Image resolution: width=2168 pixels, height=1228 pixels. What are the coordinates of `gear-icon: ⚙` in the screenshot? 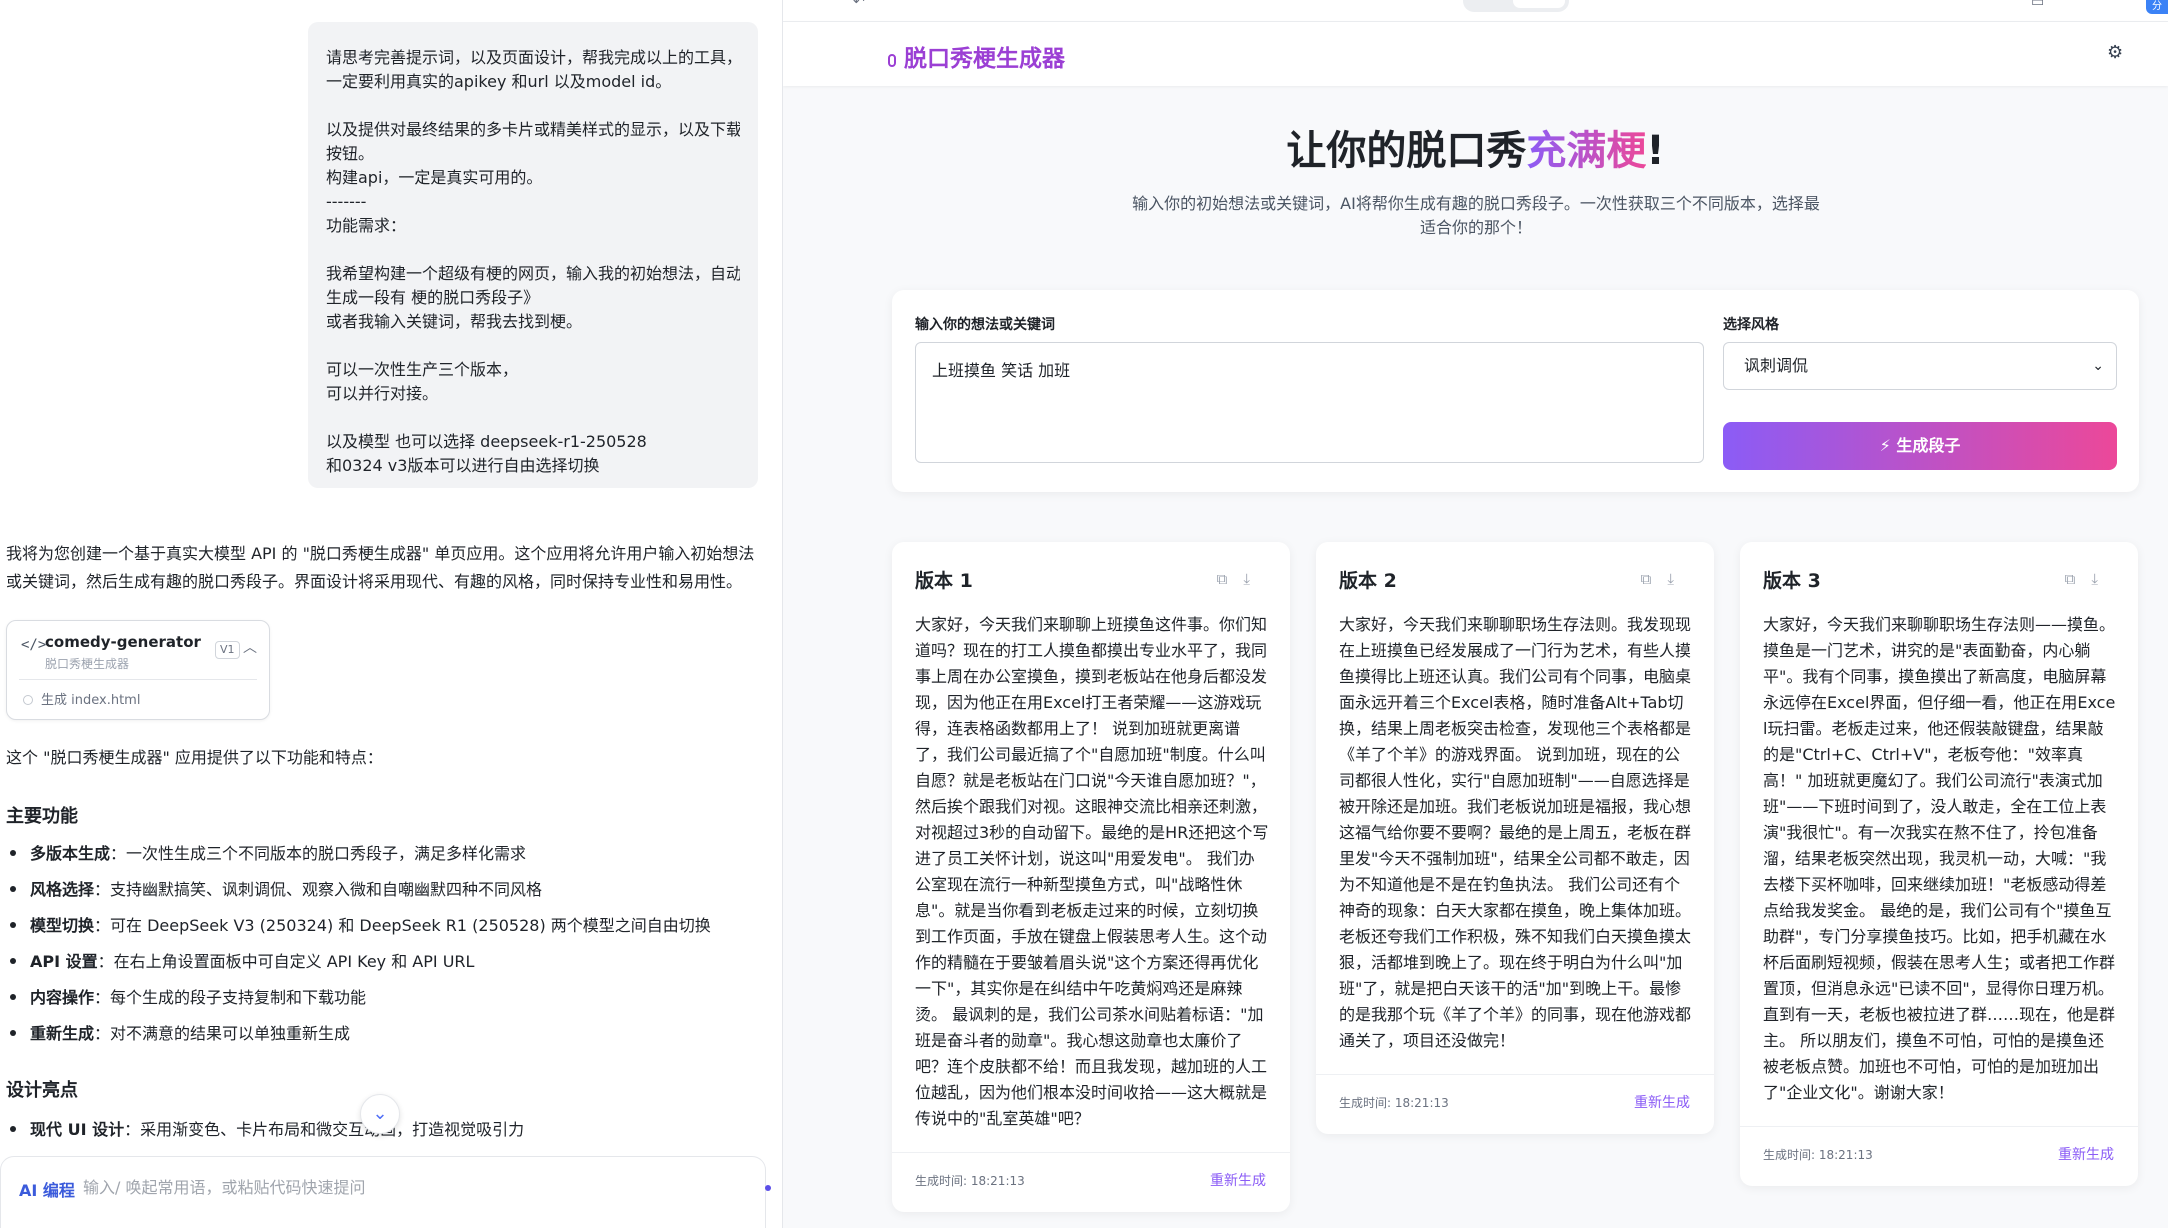 It's located at (2115, 52).